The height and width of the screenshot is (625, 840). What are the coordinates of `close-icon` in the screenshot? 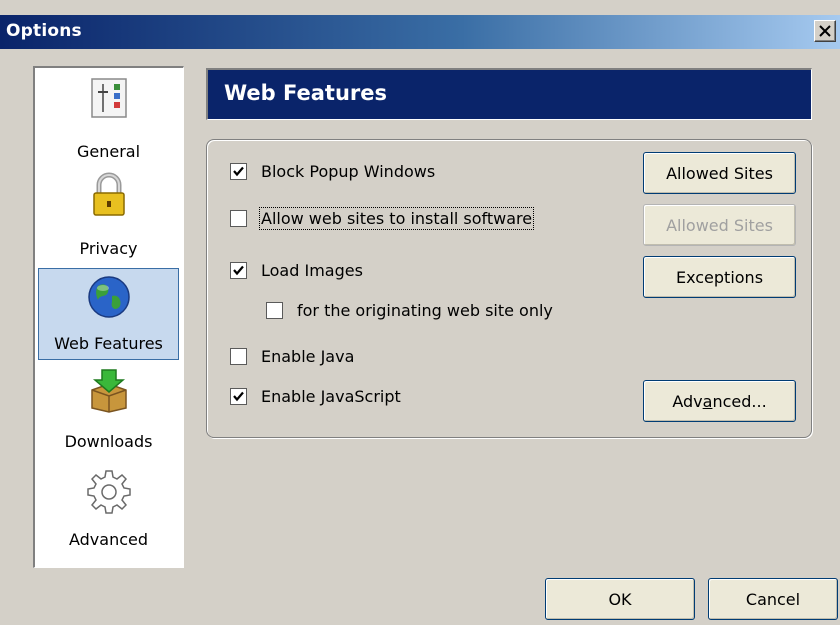 It's located at (825, 31).